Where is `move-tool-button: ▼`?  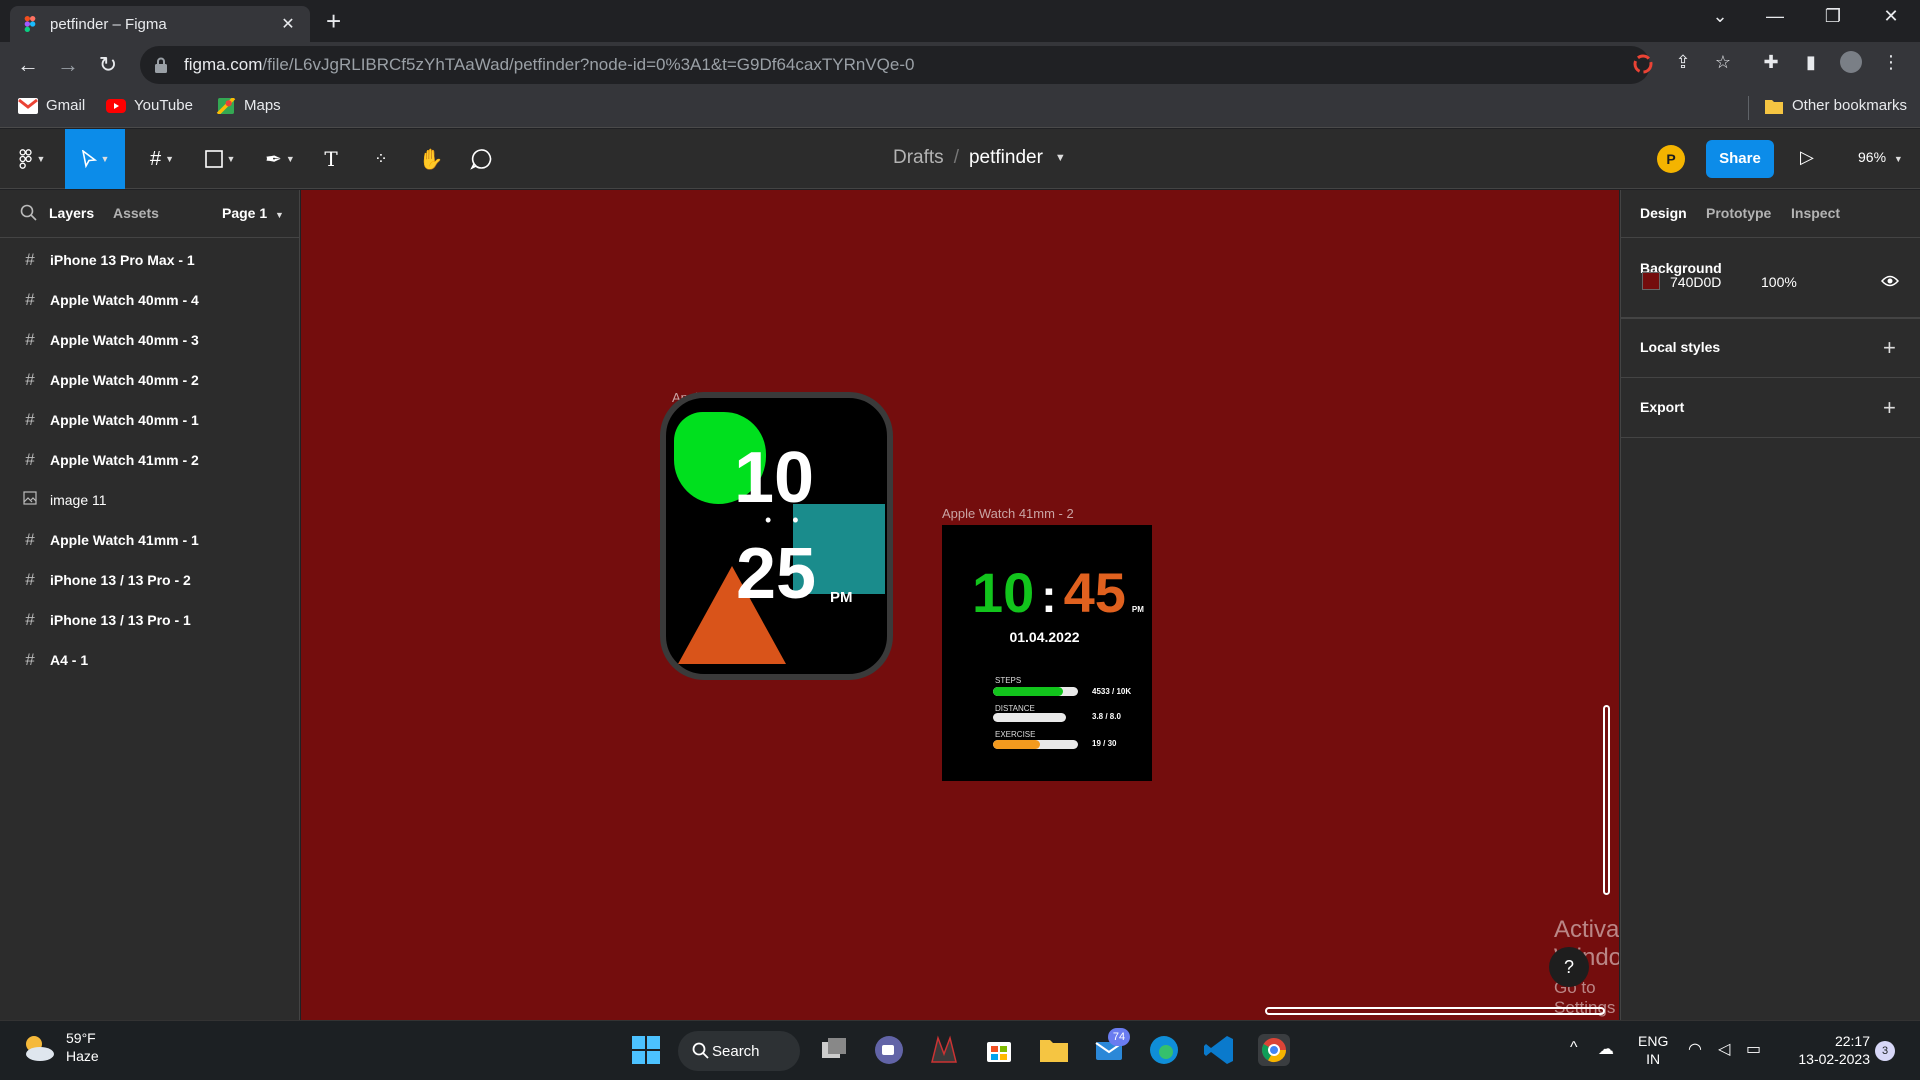 move-tool-button: ▼ is located at coordinates (95, 159).